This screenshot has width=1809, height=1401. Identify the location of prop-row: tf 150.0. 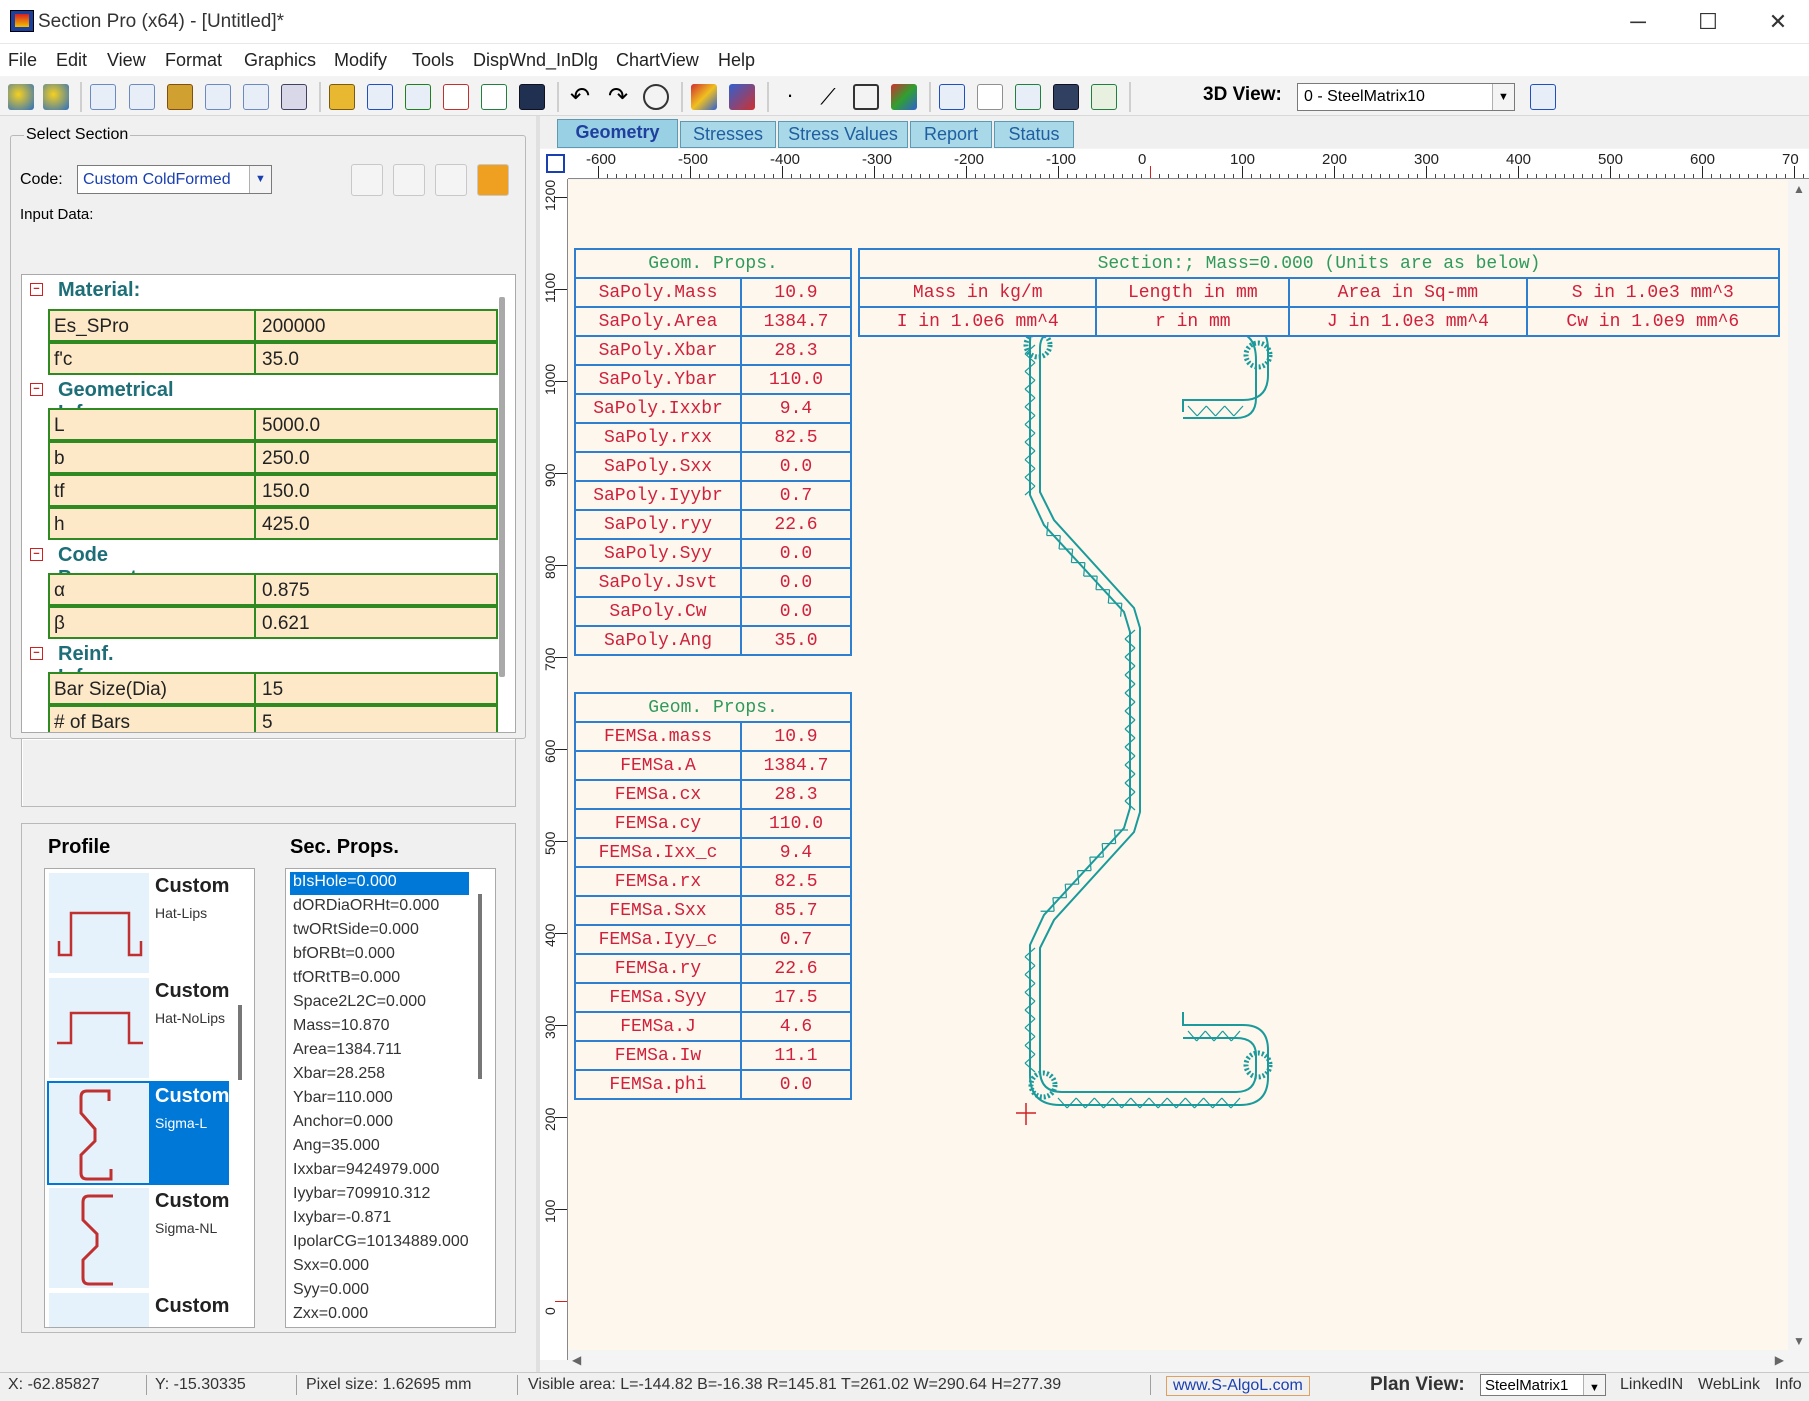
(273, 490).